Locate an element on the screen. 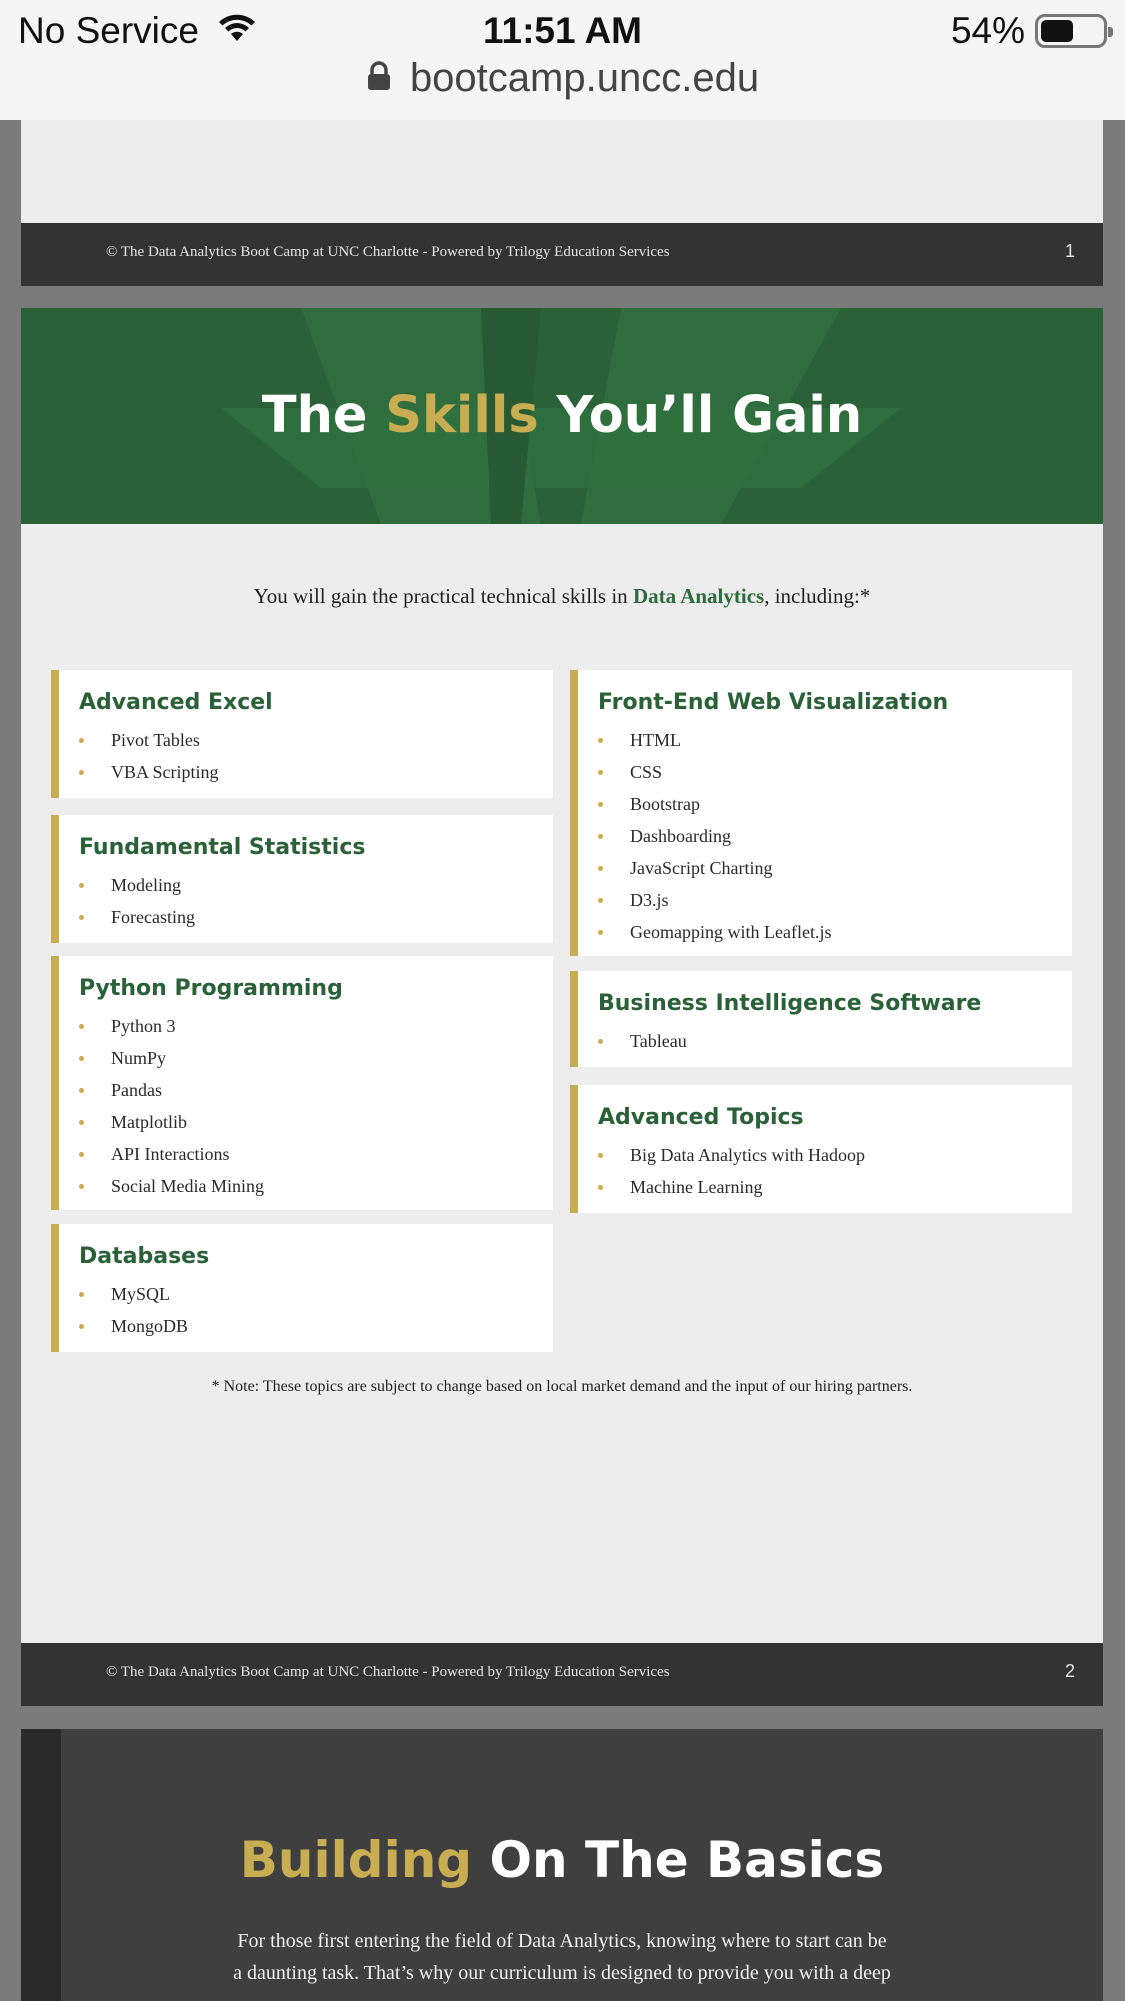 The image size is (1125, 2001). list-item: Bootstrap is located at coordinates (714, 804).